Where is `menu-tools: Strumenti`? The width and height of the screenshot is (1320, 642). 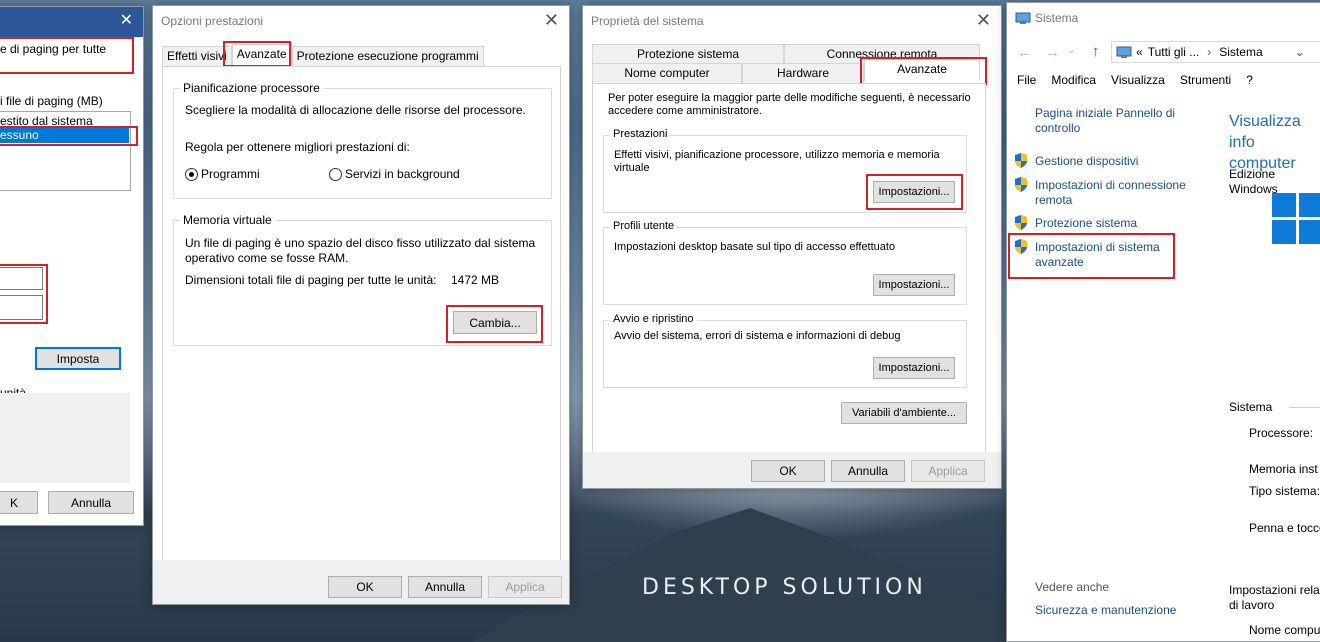 menu-tools: Strumenti is located at coordinates (1205, 80).